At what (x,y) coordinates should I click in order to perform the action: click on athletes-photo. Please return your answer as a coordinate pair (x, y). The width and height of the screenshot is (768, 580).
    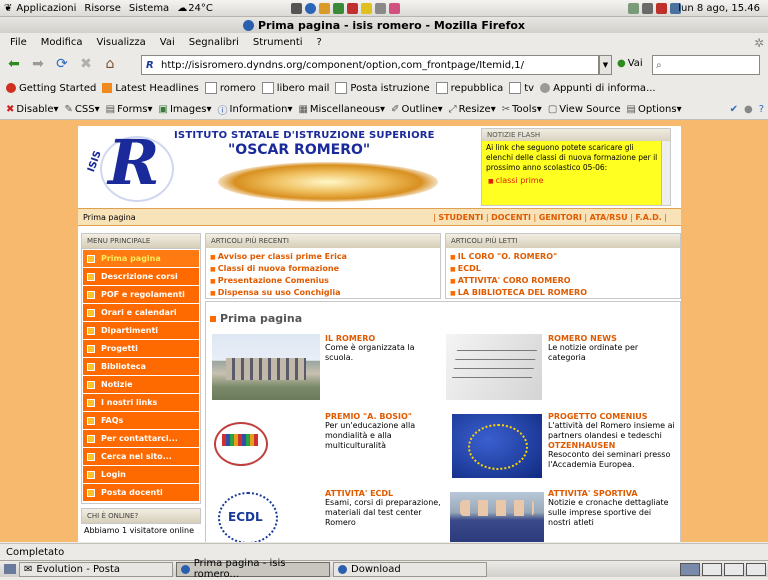
    Looking at the image, I should click on (497, 517).